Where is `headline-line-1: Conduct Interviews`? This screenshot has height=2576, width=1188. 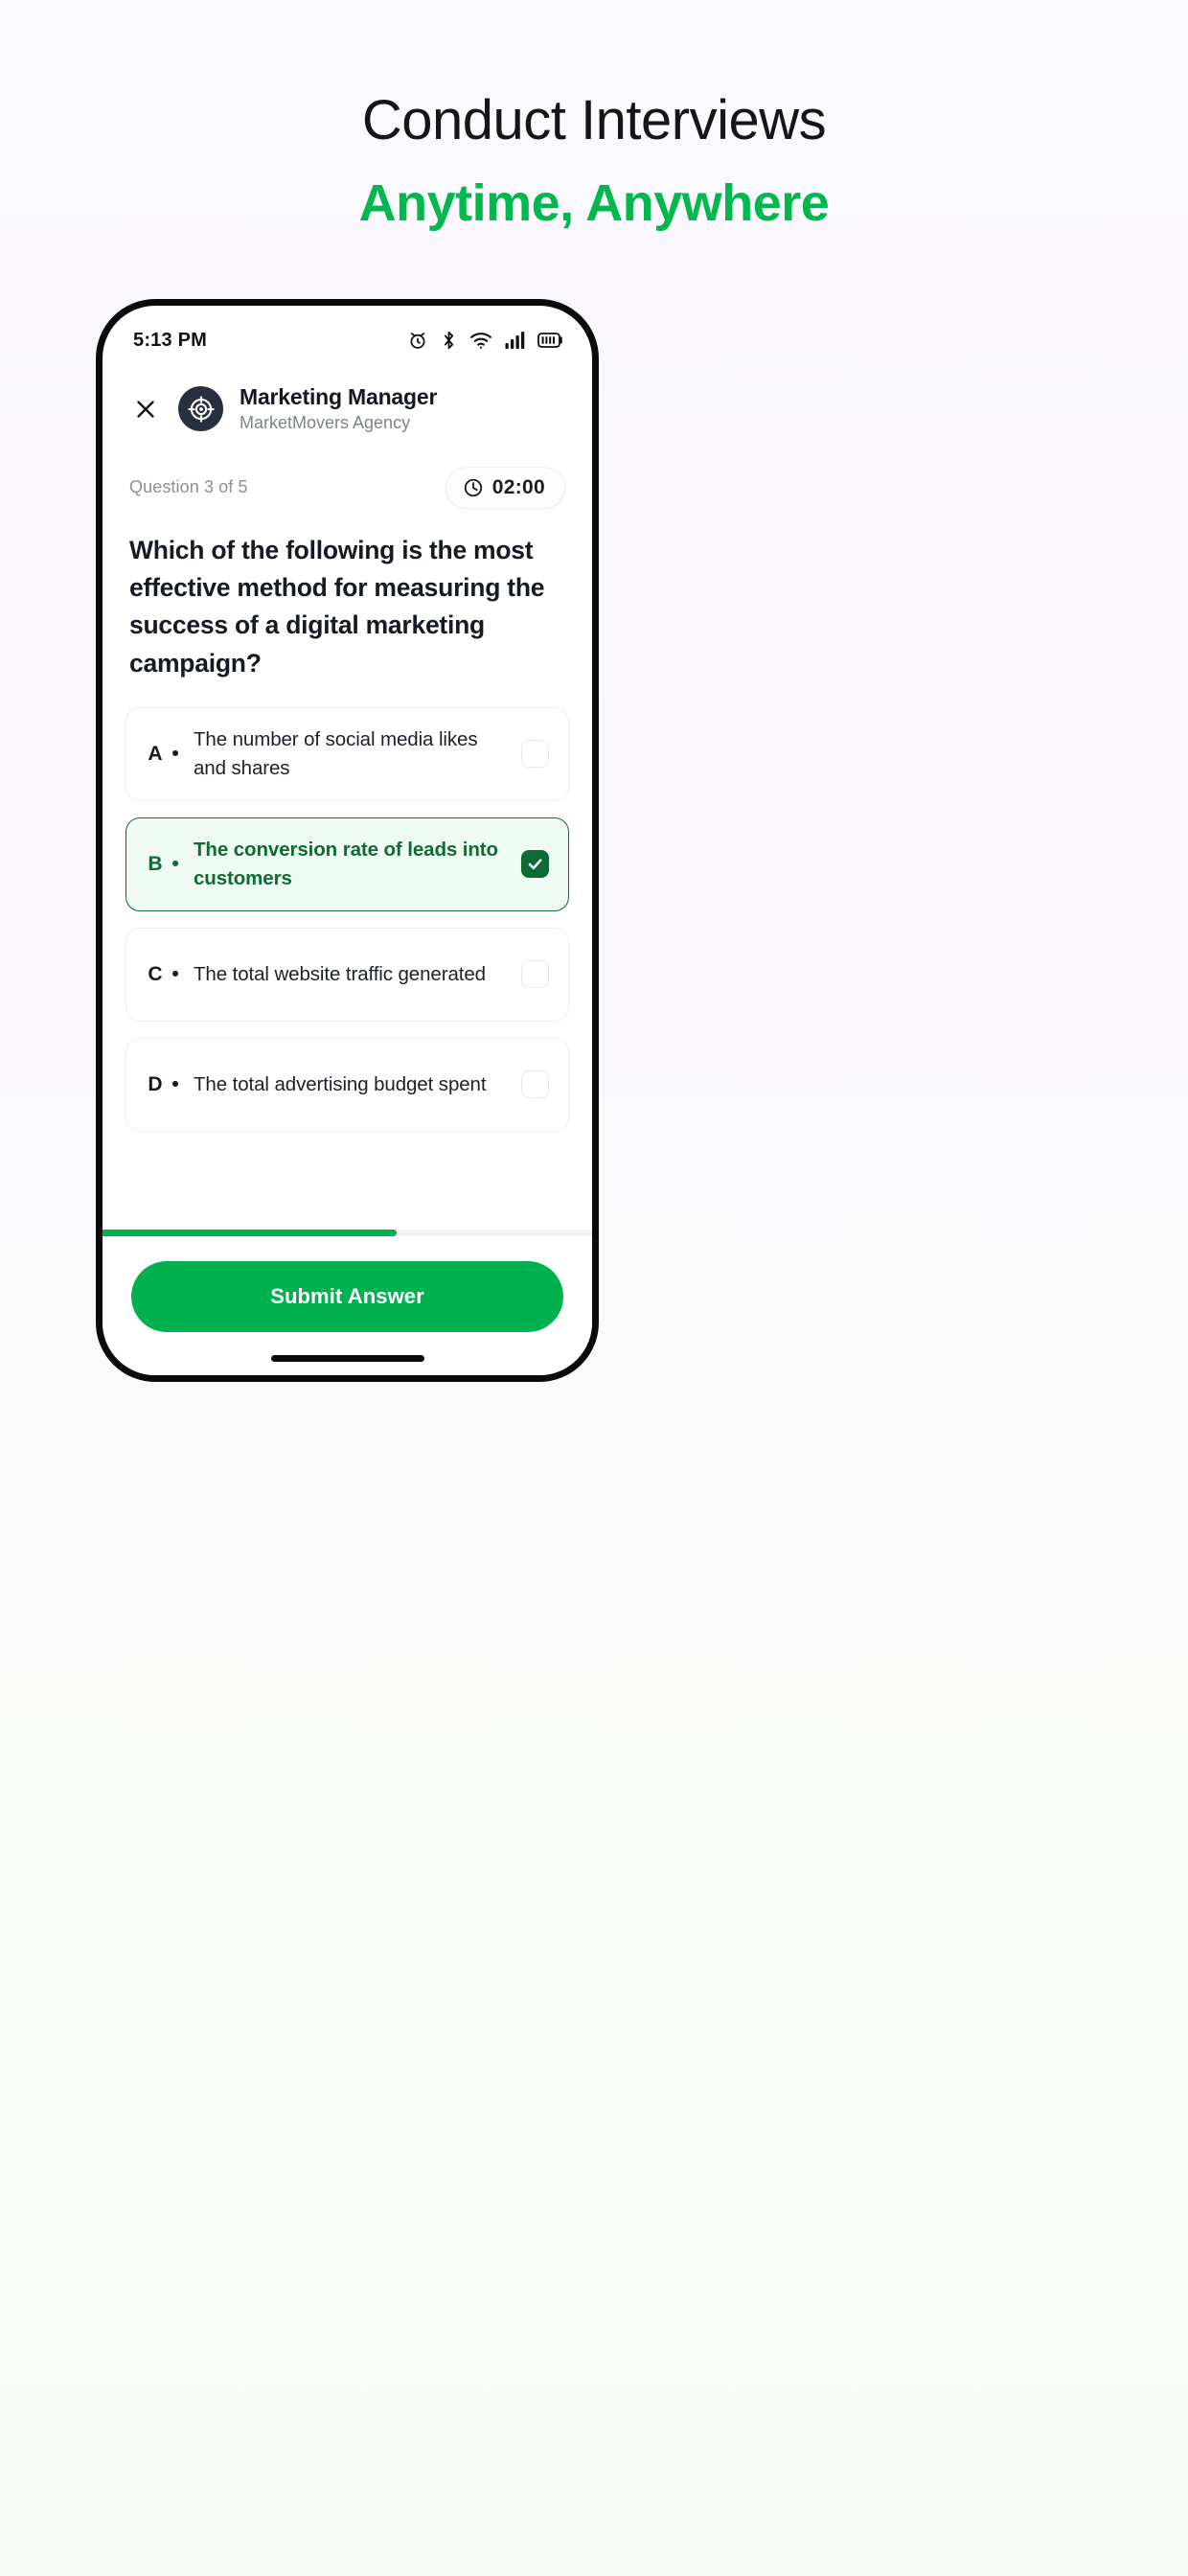 headline-line-1: Conduct Interviews is located at coordinates (594, 120).